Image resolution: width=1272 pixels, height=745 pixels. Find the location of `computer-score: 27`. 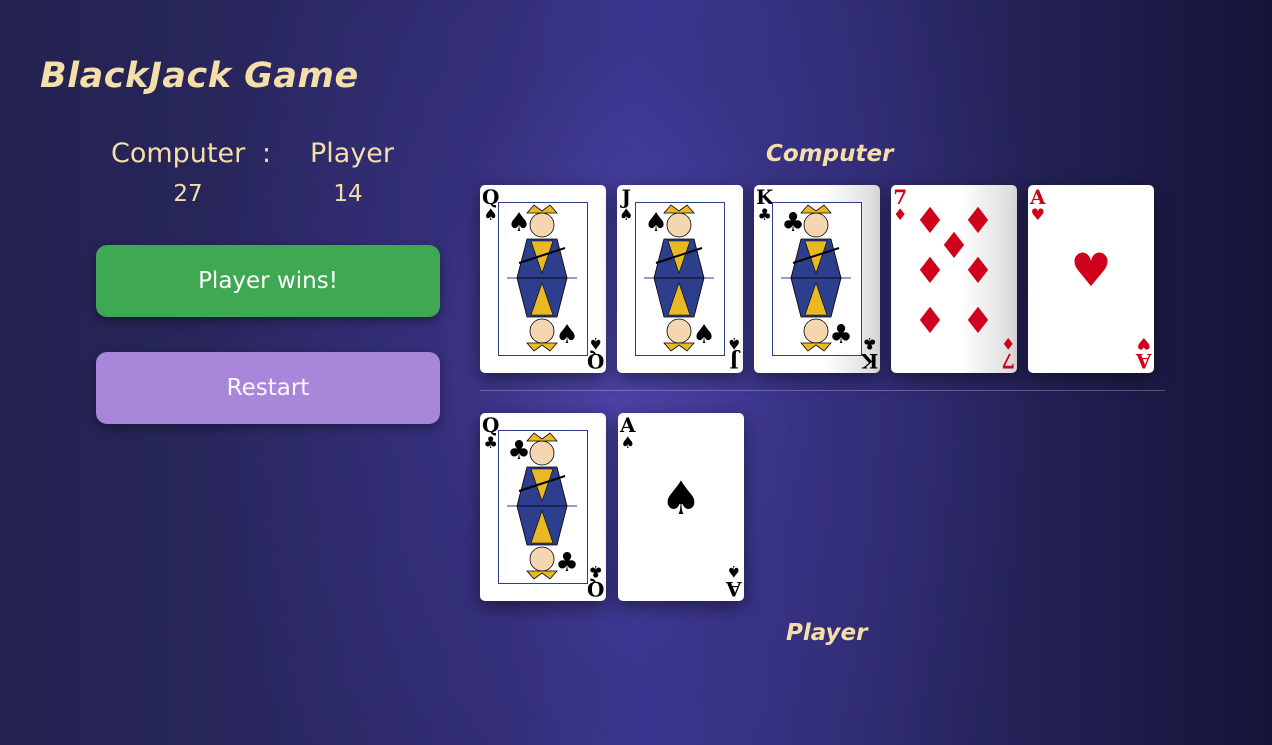

computer-score: 27 is located at coordinates (188, 194).